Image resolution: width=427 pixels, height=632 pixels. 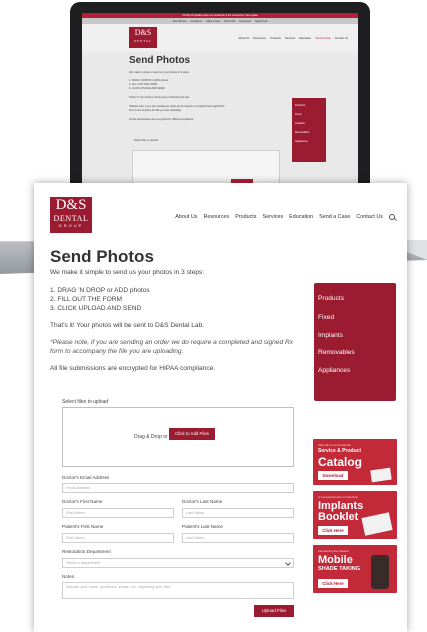 I want to click on site-logo: D&S DENTAL GROUP, so click(x=71, y=215).